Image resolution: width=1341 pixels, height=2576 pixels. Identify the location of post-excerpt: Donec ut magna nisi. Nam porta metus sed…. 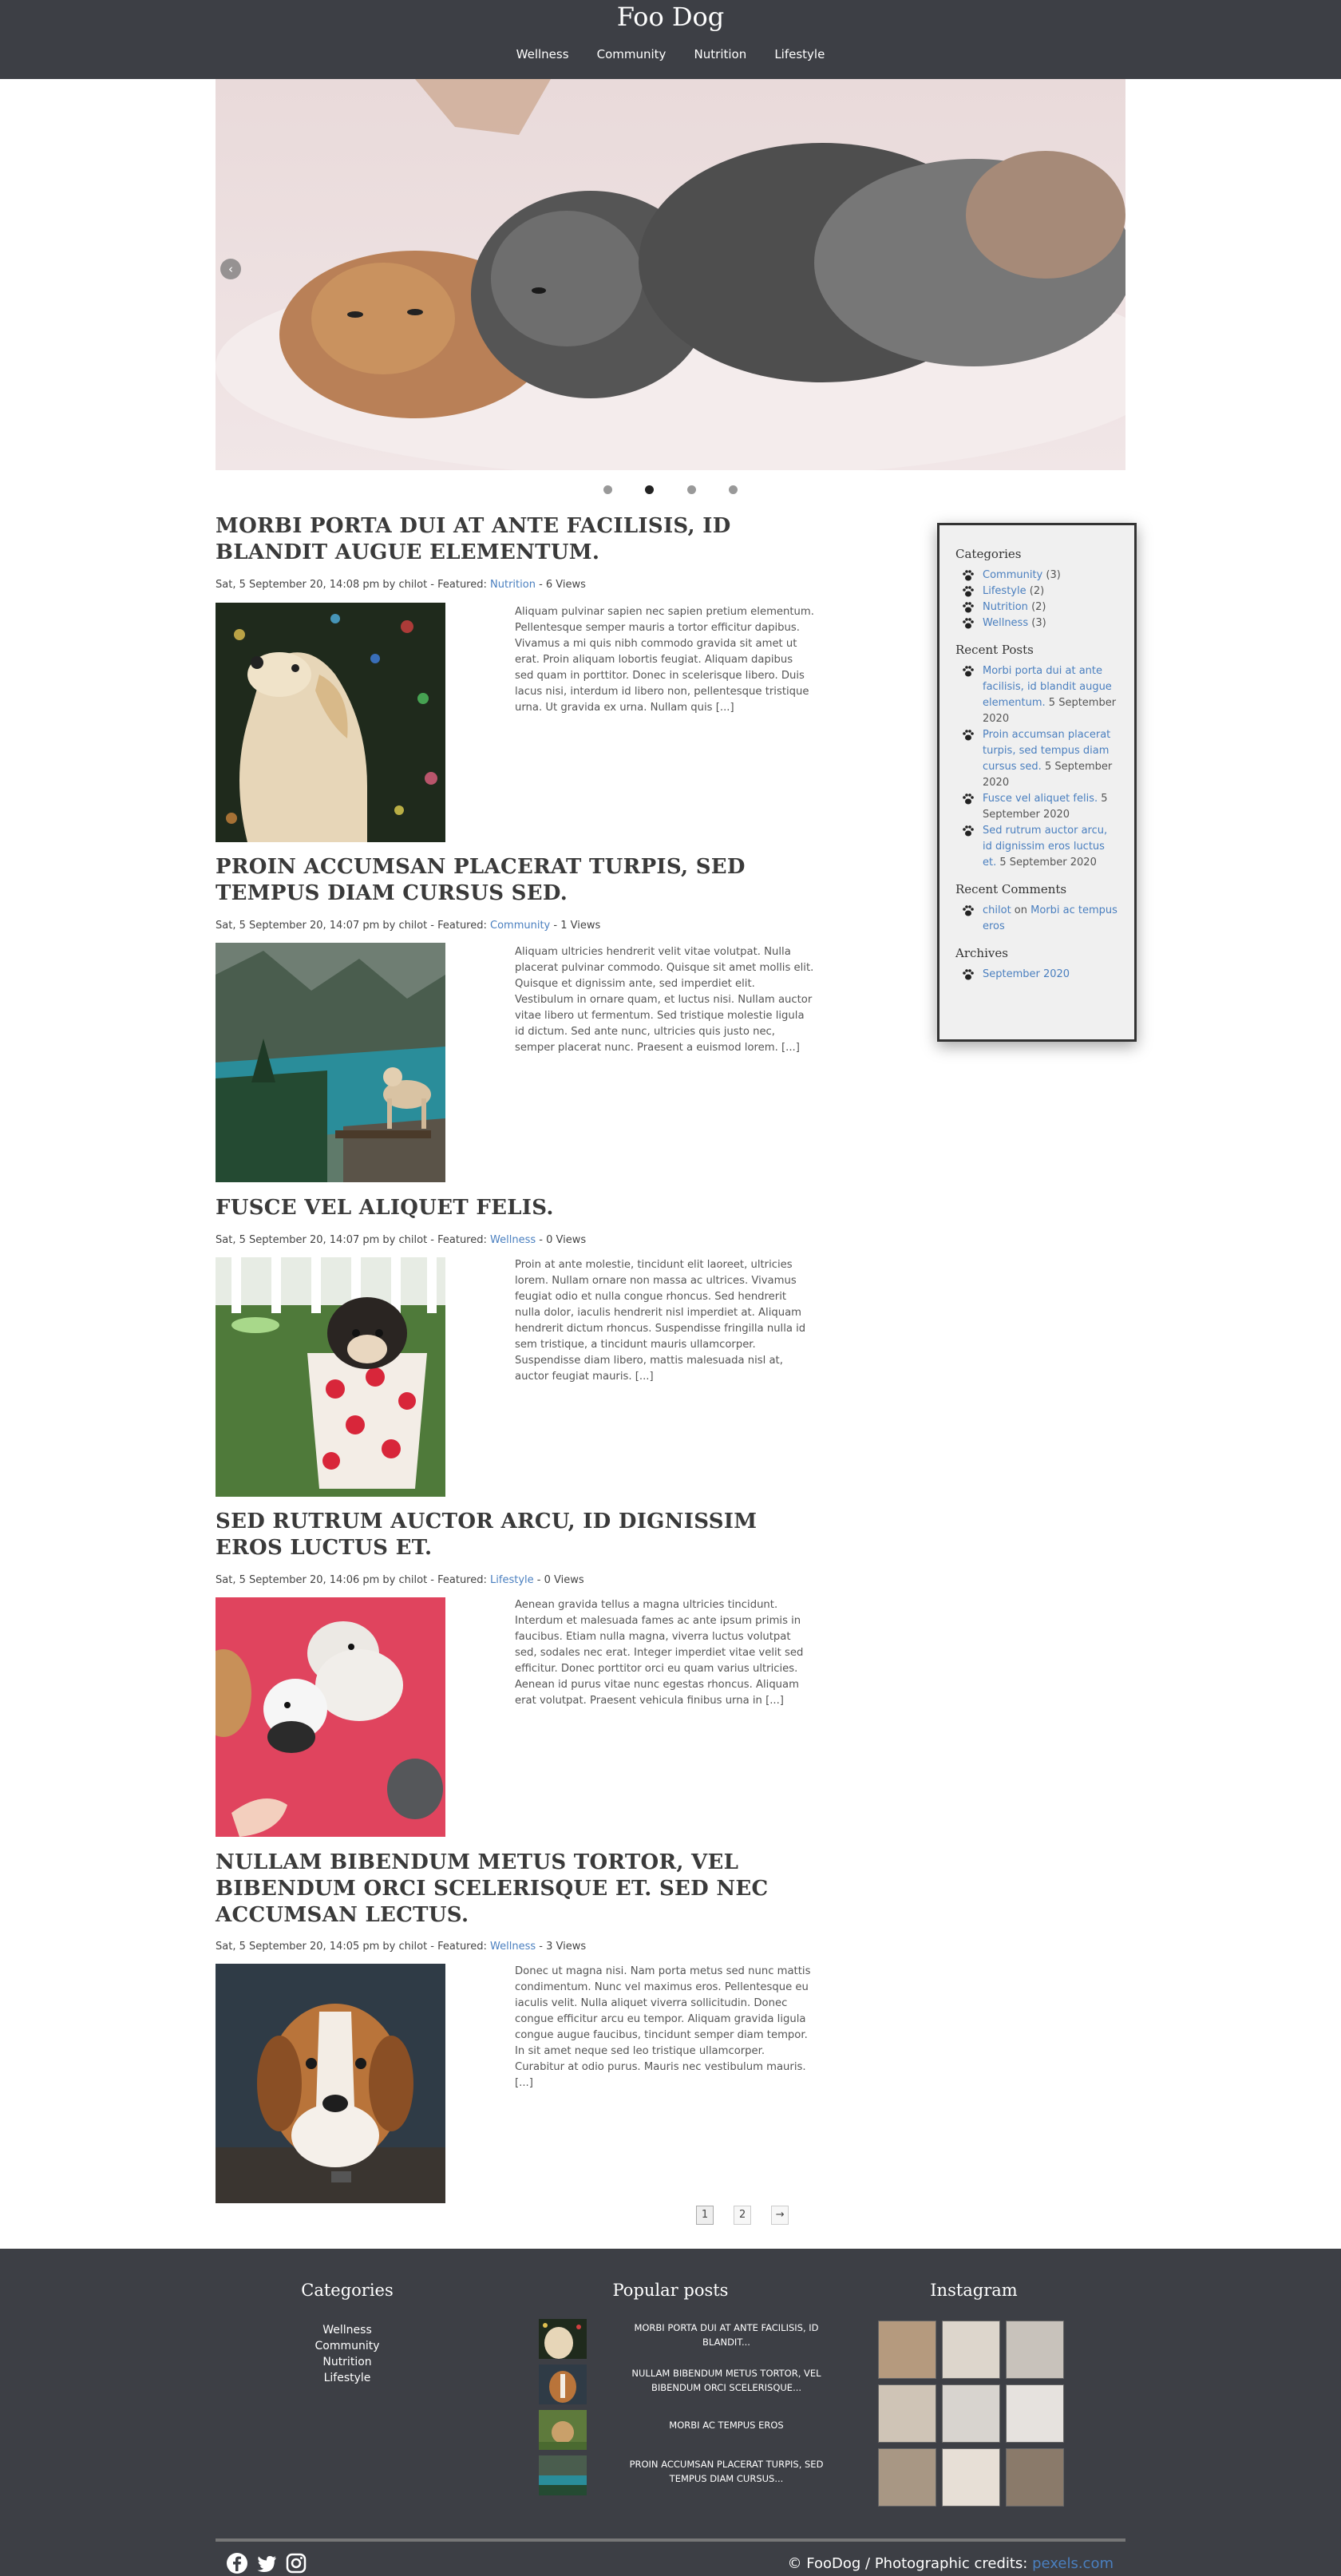
(663, 2027).